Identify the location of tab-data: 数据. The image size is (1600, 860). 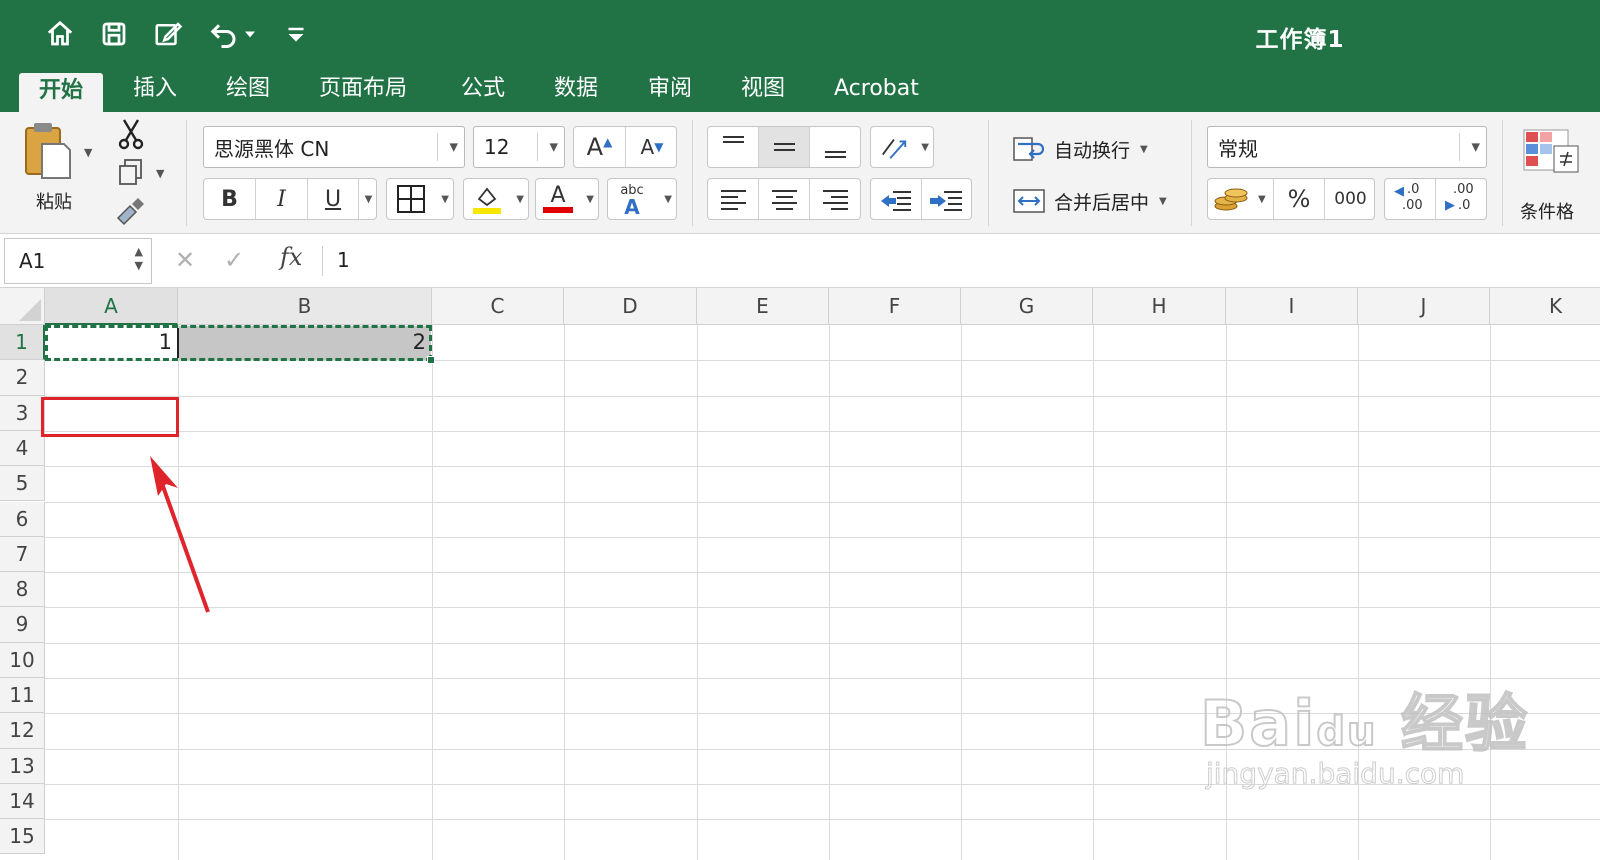
(576, 91).